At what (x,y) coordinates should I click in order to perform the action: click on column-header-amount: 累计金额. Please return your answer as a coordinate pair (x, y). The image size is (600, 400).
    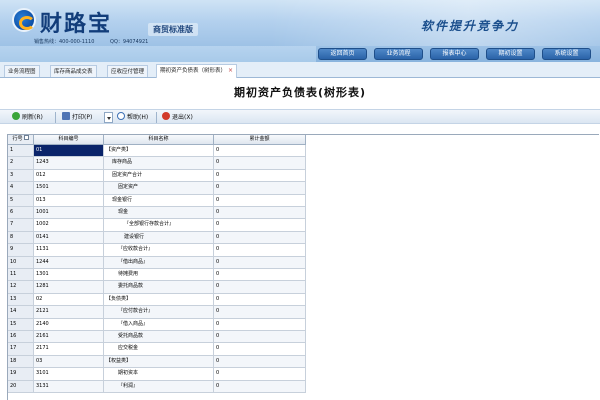
    Looking at the image, I should click on (260, 140).